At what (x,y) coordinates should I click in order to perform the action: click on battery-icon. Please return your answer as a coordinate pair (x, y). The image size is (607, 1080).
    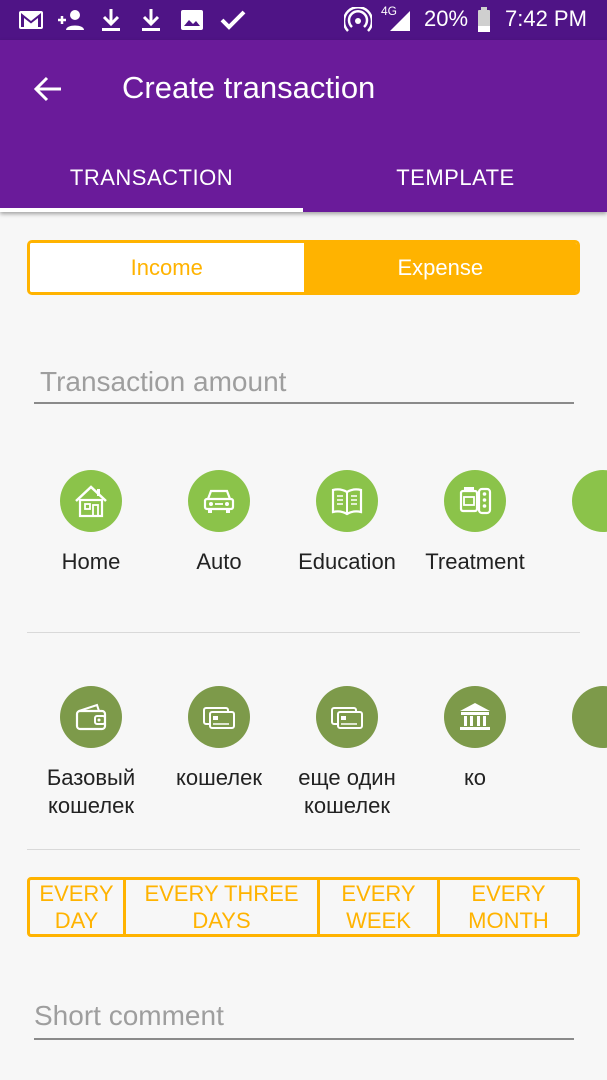
    Looking at the image, I should click on (484, 19).